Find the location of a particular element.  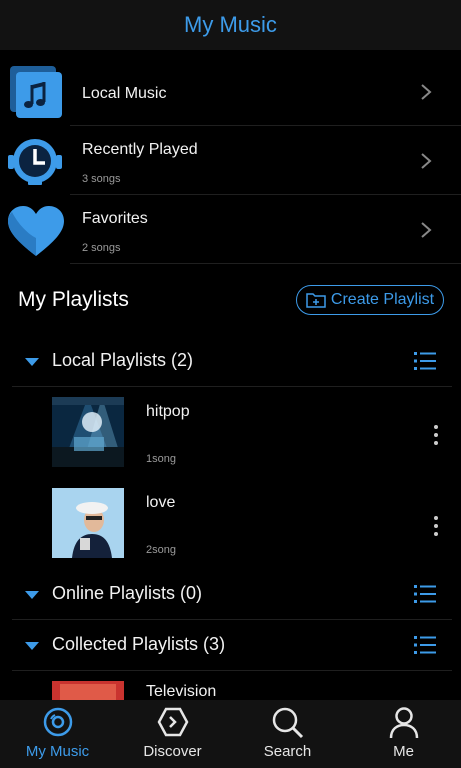

favorites-count: 2 songs is located at coordinates (101, 248).